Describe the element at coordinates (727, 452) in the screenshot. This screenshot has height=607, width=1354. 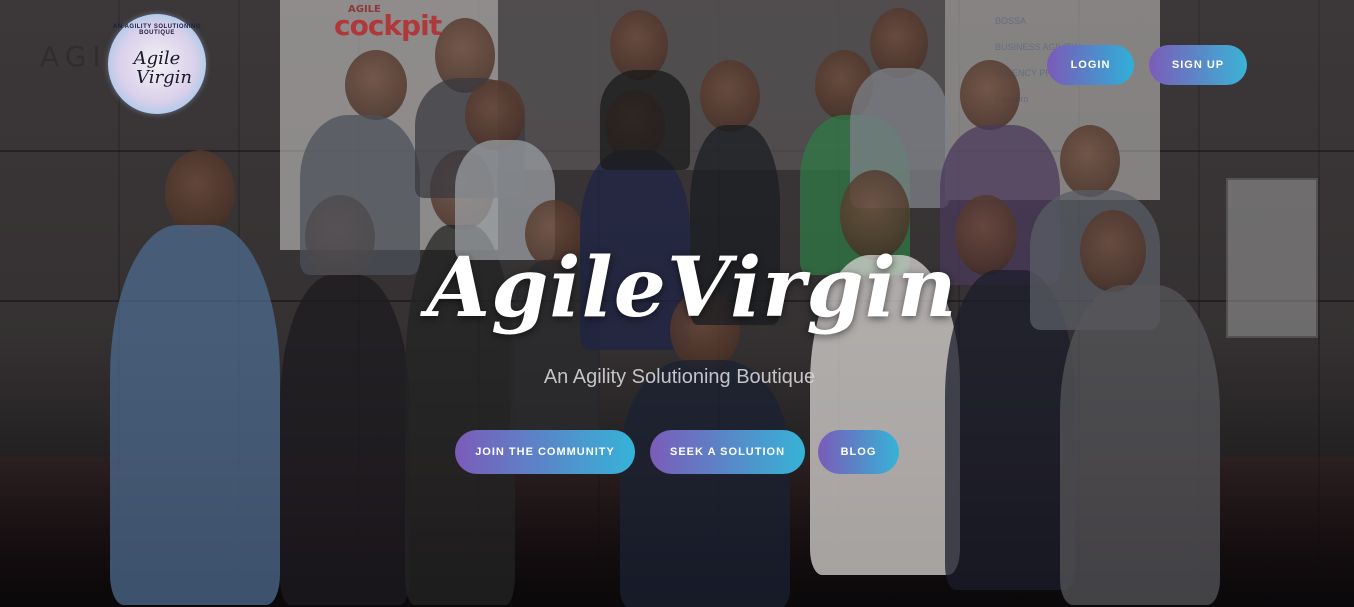
I see `seek-solution-button: SEEK A SOLUTION` at that location.